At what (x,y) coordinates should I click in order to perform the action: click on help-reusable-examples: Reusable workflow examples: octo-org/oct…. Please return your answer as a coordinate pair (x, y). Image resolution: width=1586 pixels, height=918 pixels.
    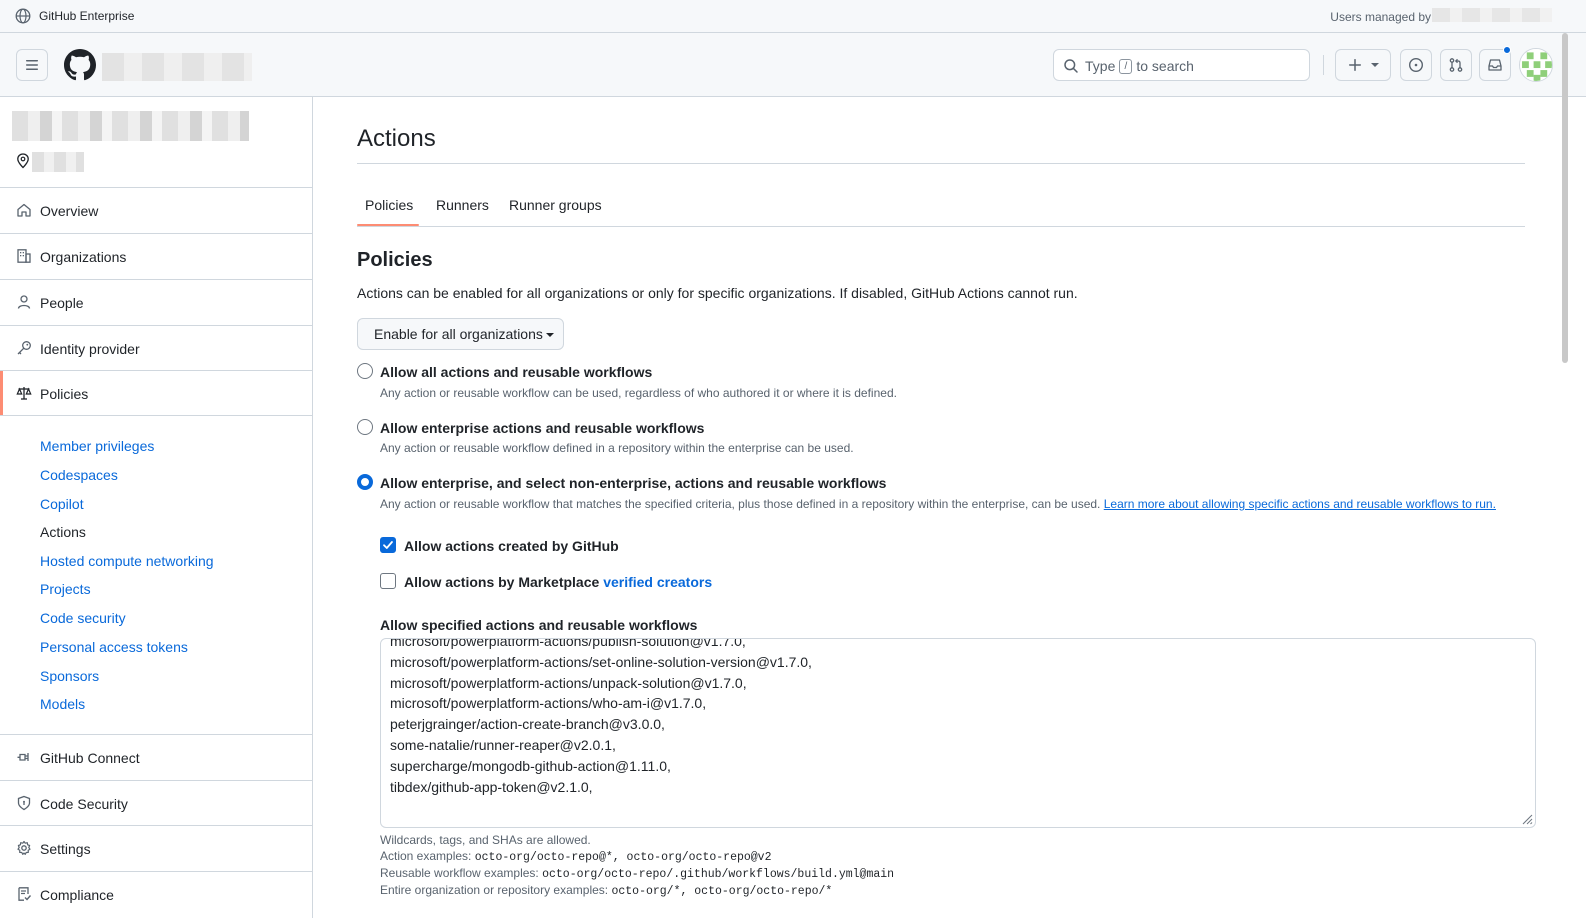
    Looking at the image, I should click on (637, 873).